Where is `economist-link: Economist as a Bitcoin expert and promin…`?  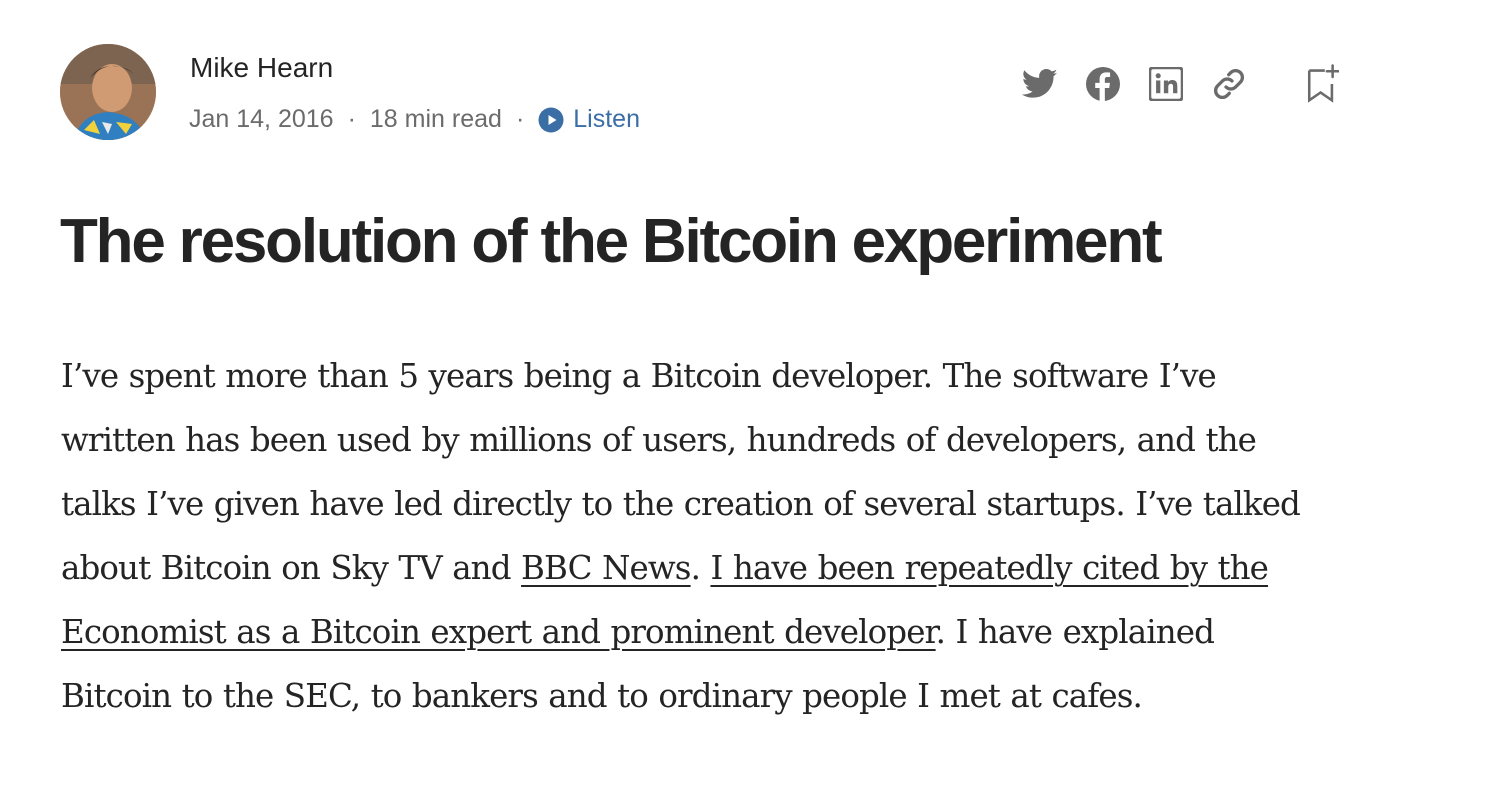
economist-link: Economist as a Bitcoin expert and promin… is located at coordinates (499, 632).